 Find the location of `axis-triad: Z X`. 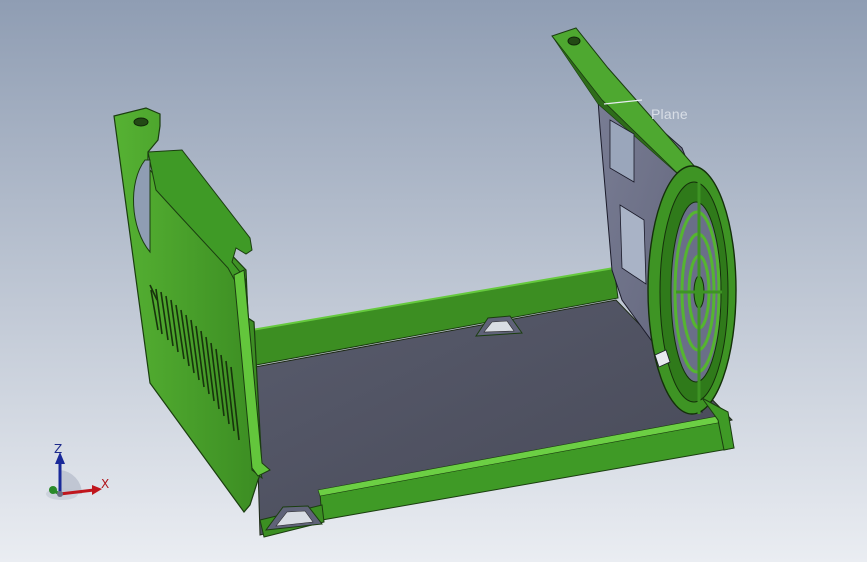

axis-triad: Z X is located at coordinates (78, 475).